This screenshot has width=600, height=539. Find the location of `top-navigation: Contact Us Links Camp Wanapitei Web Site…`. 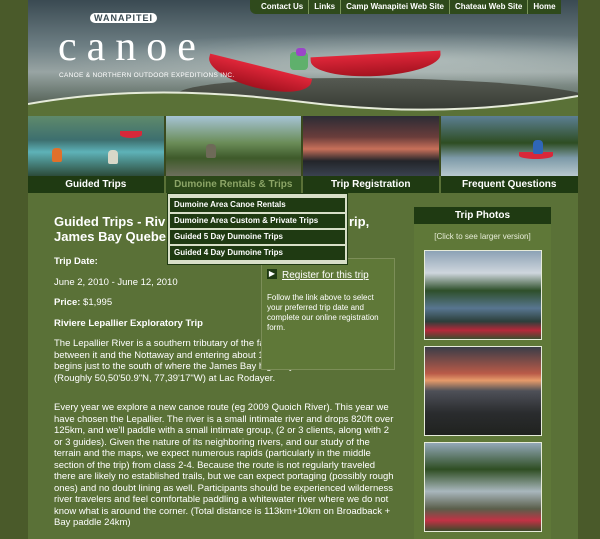

top-navigation: Contact Us Links Camp Wanapitei Web Site… is located at coordinates (405, 7).